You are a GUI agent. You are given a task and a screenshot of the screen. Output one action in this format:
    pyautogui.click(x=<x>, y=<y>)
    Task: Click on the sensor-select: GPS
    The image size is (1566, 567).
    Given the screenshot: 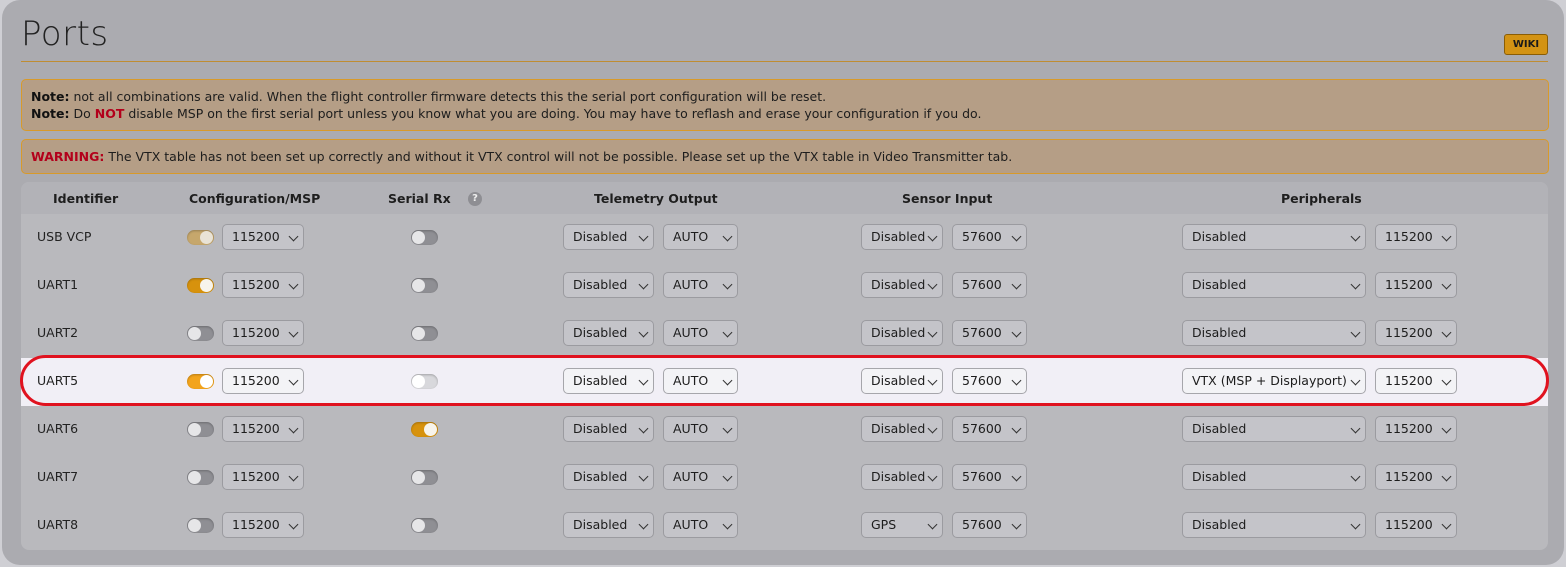 What is the action you would take?
    pyautogui.click(x=902, y=525)
    